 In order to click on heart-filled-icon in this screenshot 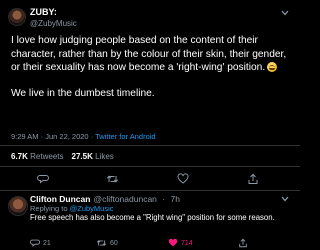, I will do `click(173, 242)`.